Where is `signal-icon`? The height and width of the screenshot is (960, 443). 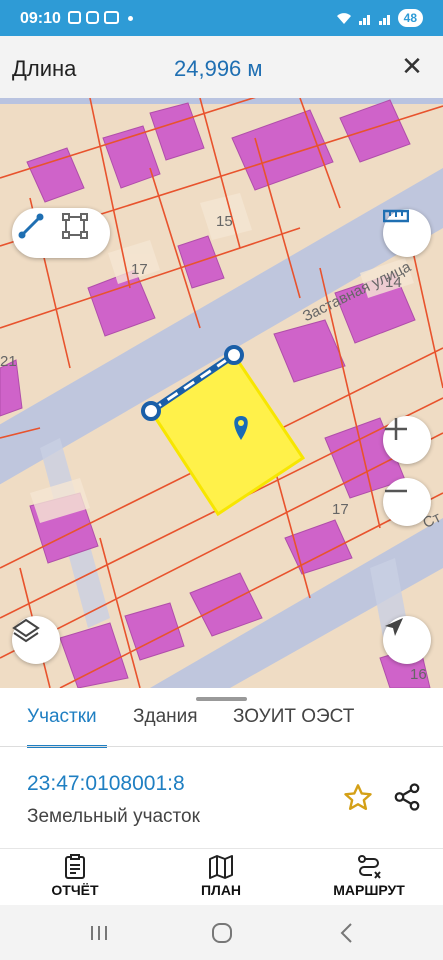
signal-icon is located at coordinates (365, 18).